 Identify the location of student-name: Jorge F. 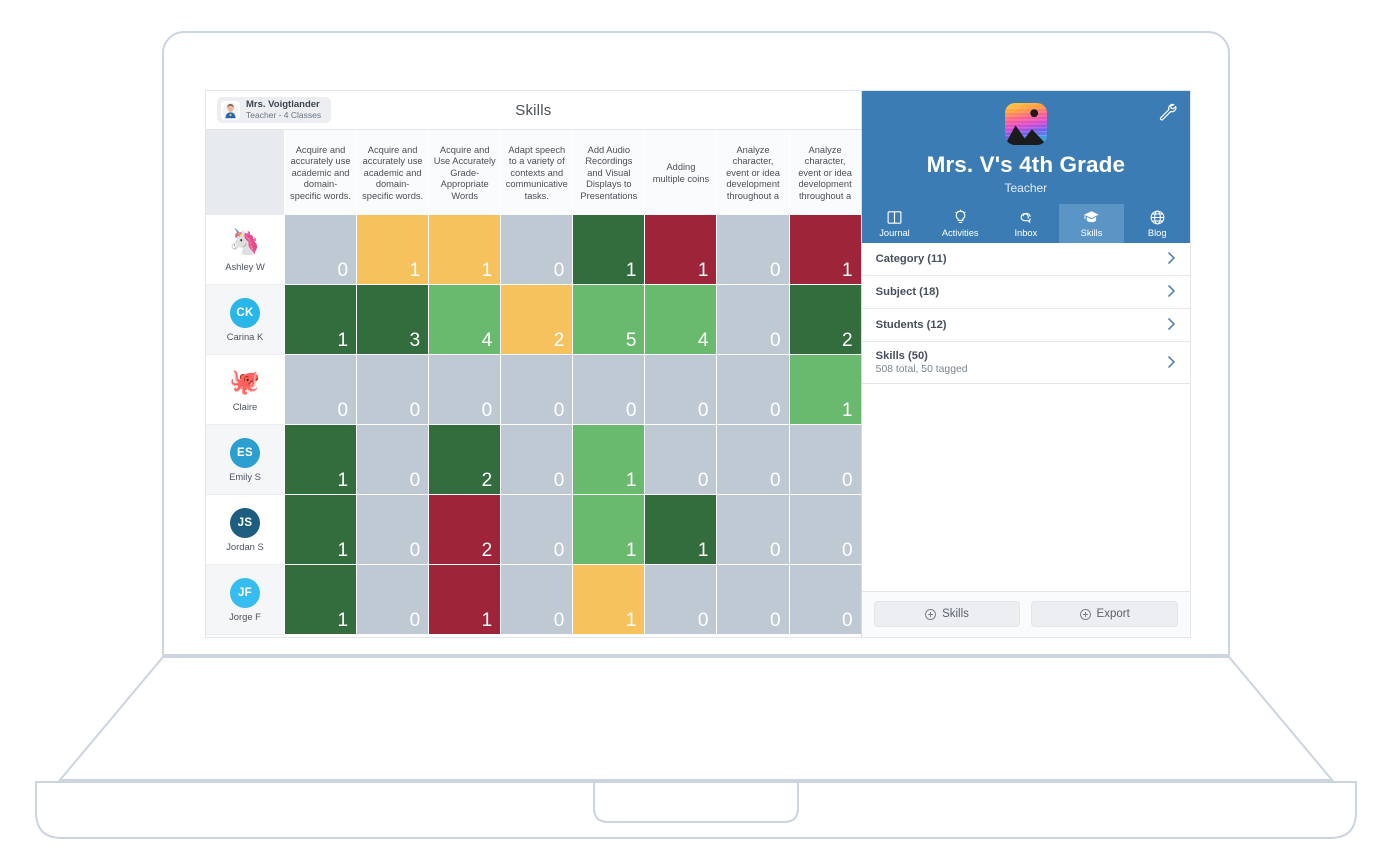
(245, 616).